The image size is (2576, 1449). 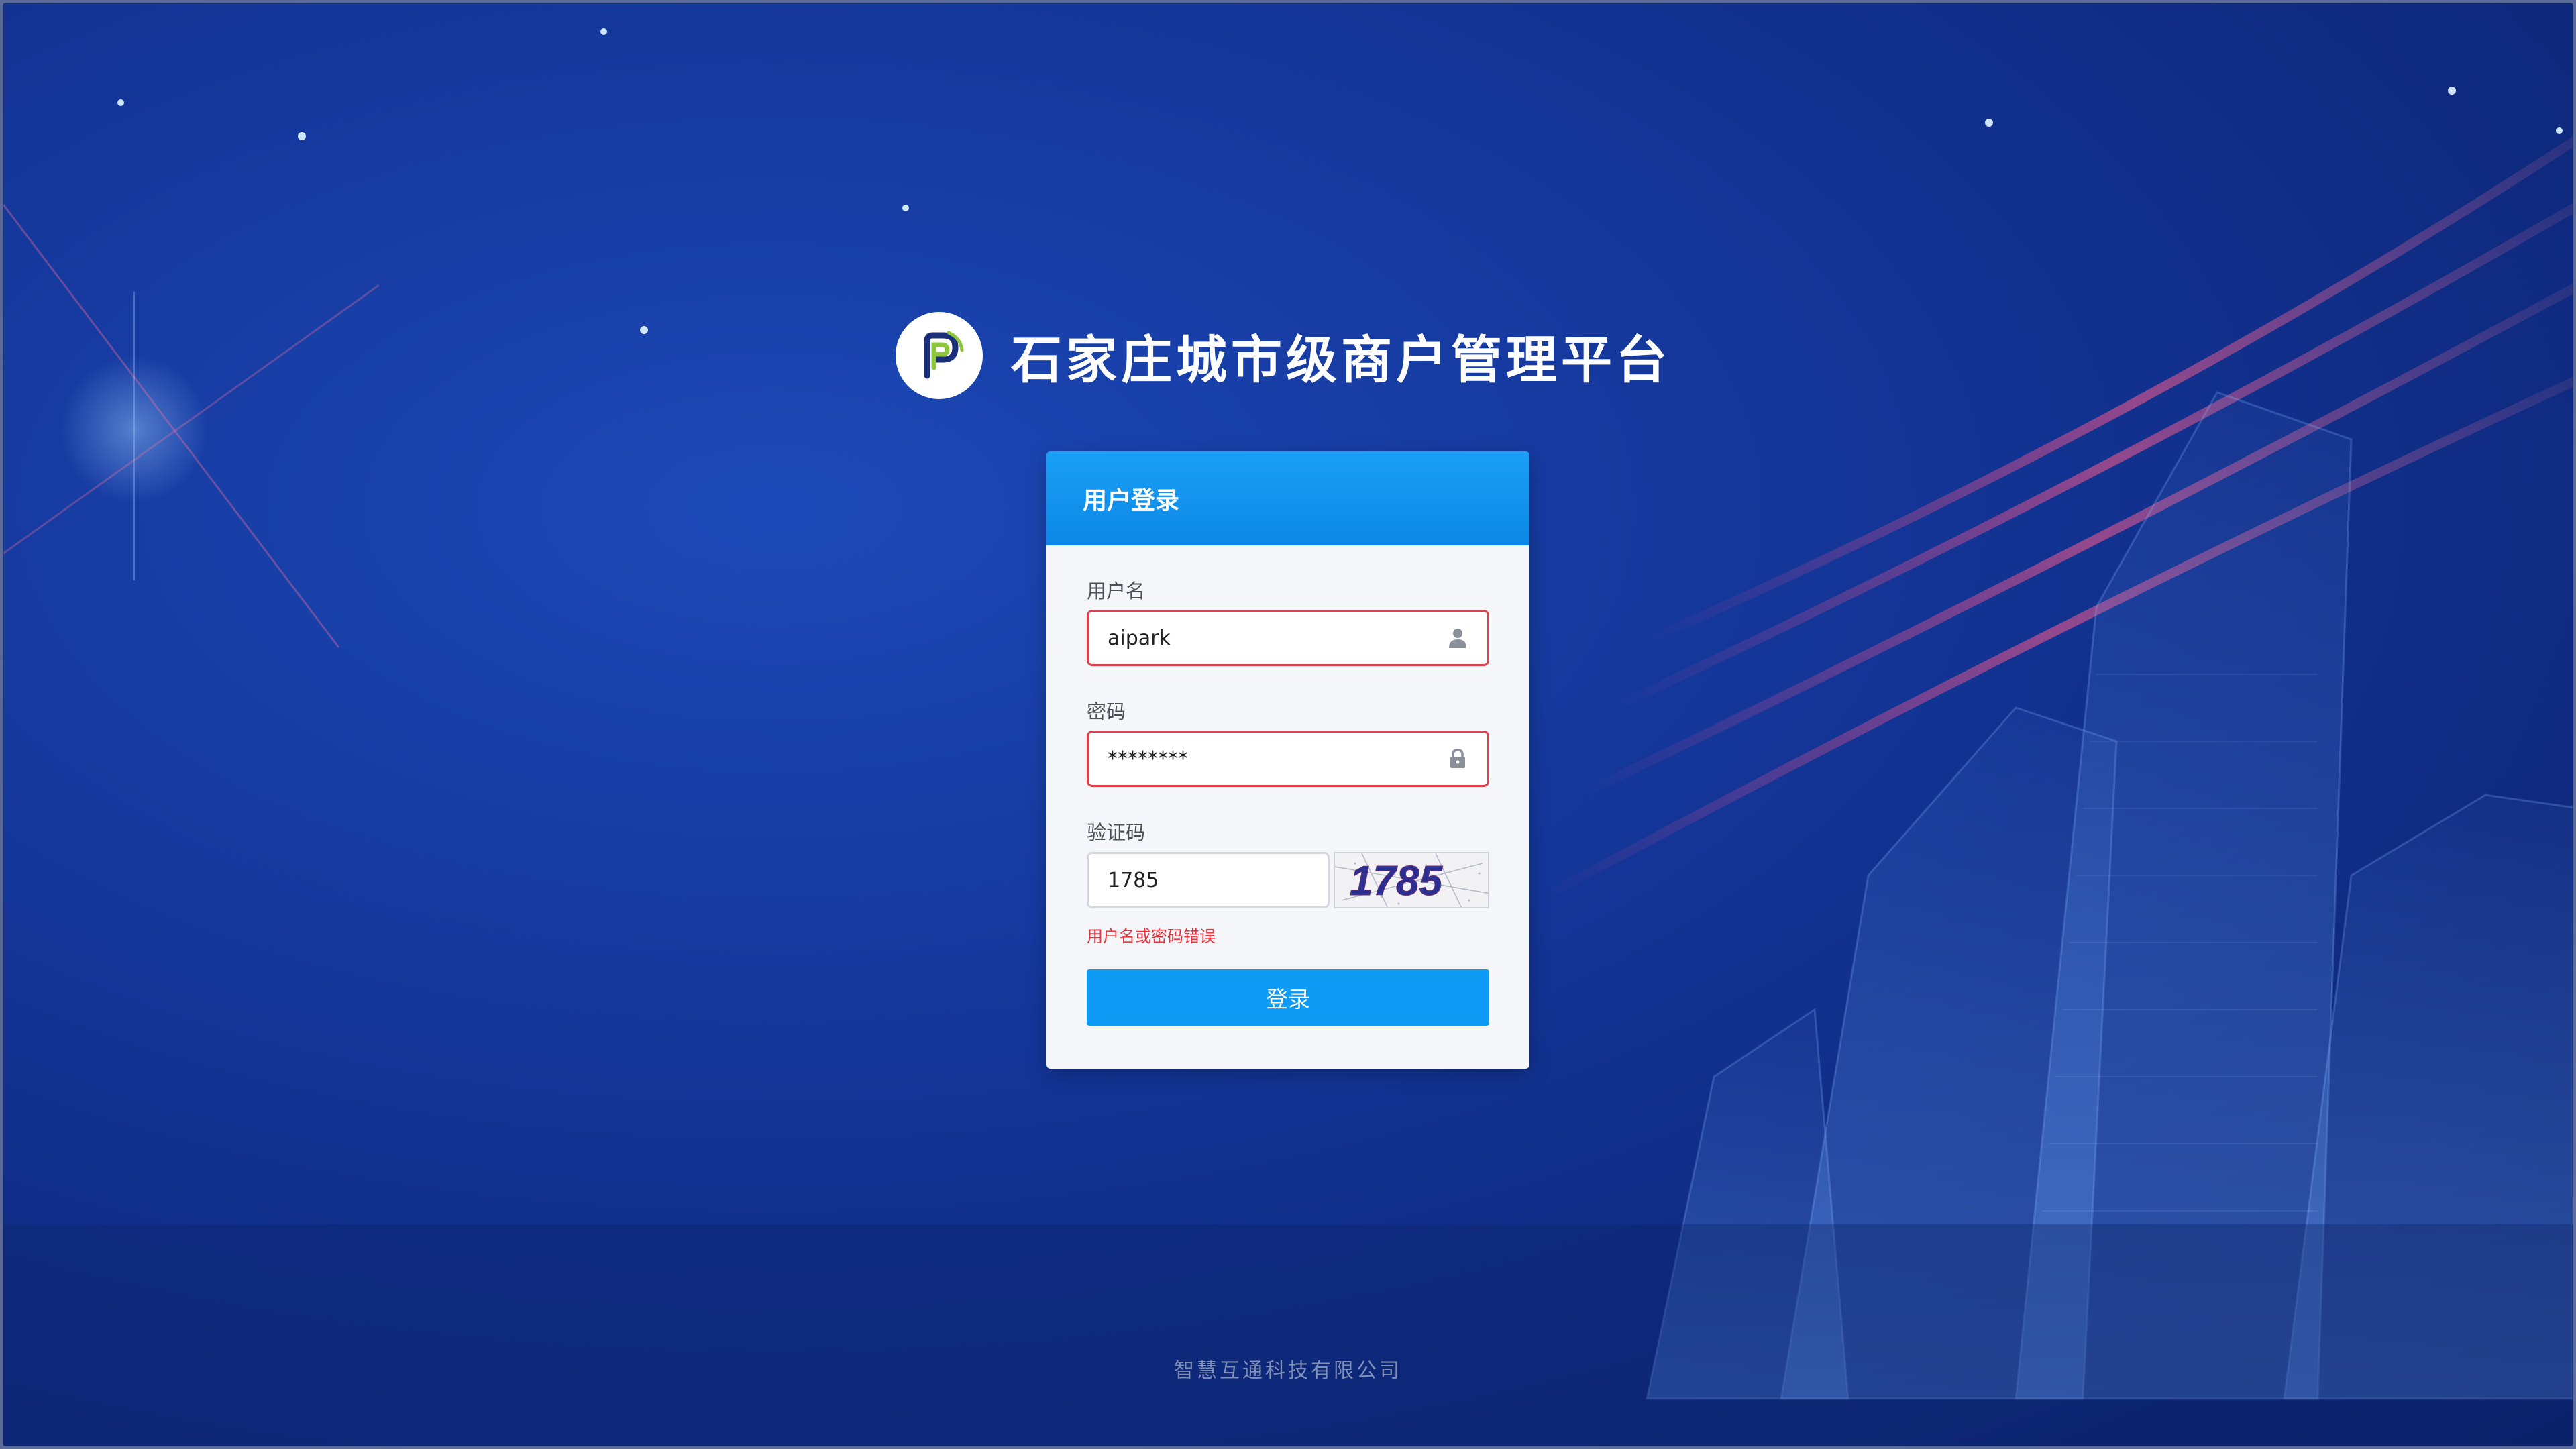 What do you see at coordinates (1266, 638) in the screenshot?
I see `username-input` at bounding box center [1266, 638].